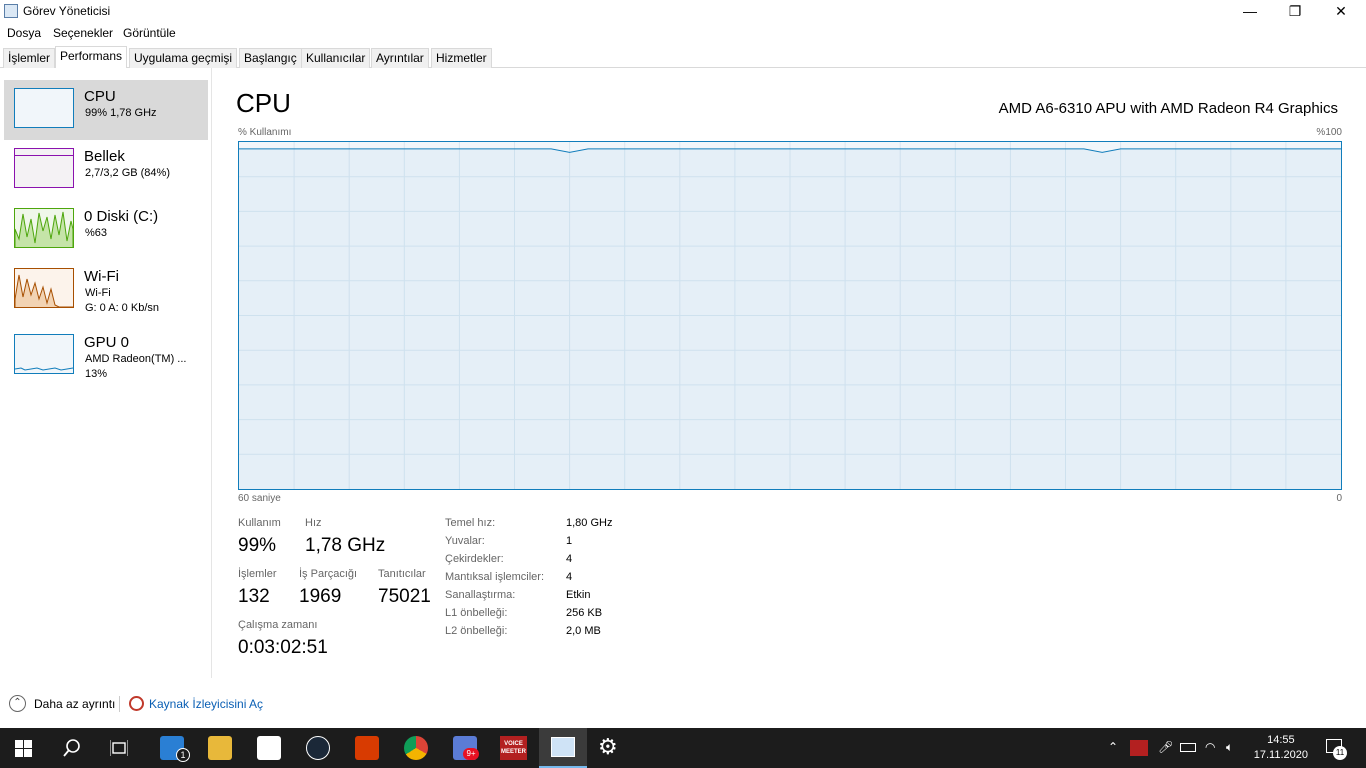  I want to click on detail-key: L2 önbelleği:, so click(476, 631).